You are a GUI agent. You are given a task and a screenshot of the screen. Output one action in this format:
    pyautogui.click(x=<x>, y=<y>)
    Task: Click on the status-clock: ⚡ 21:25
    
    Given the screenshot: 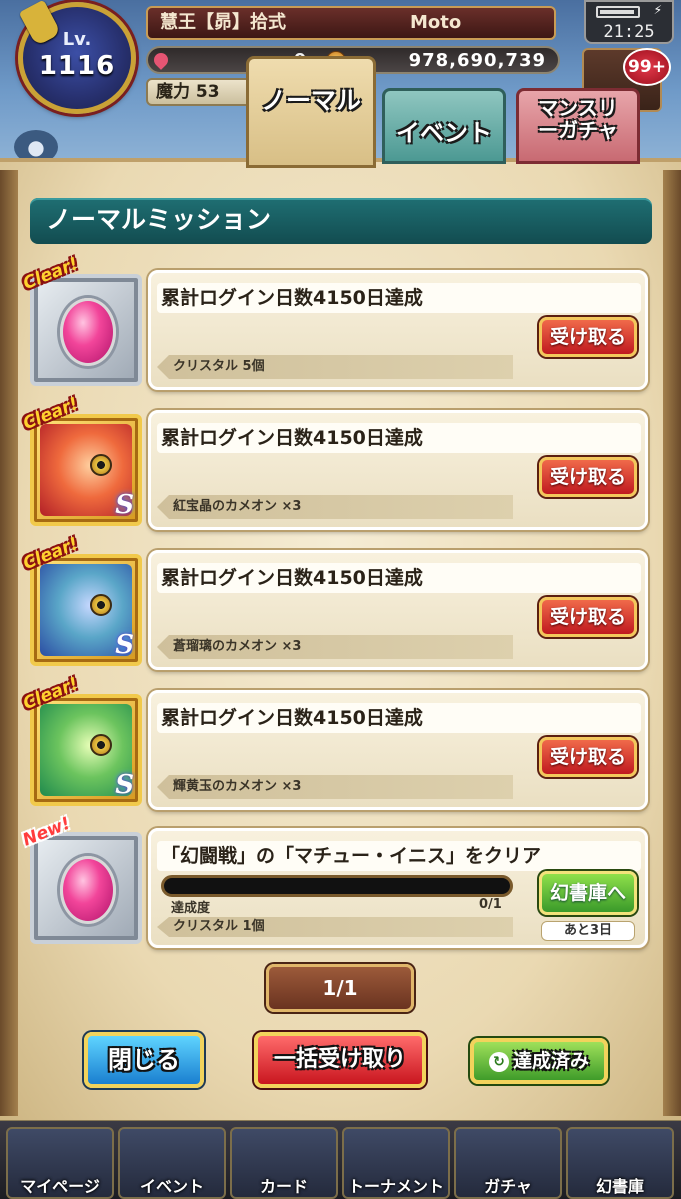 What is the action you would take?
    pyautogui.click(x=629, y=22)
    